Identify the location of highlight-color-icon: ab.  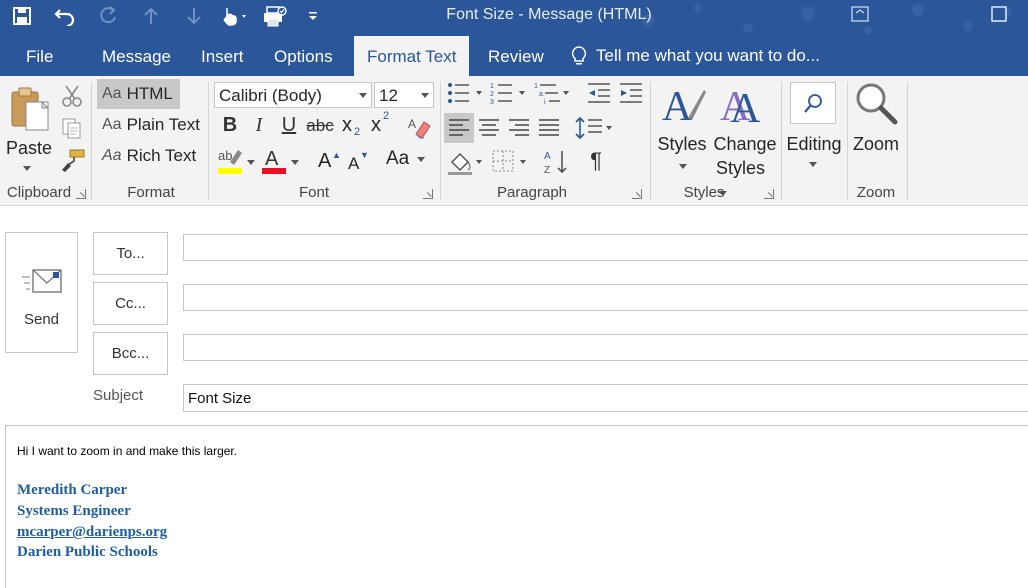
(230, 161).